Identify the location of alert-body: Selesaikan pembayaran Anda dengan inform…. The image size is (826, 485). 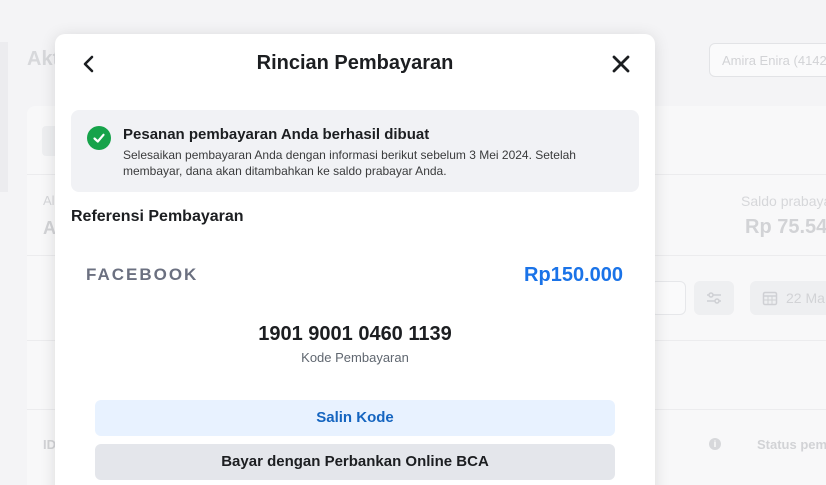
(349, 163).